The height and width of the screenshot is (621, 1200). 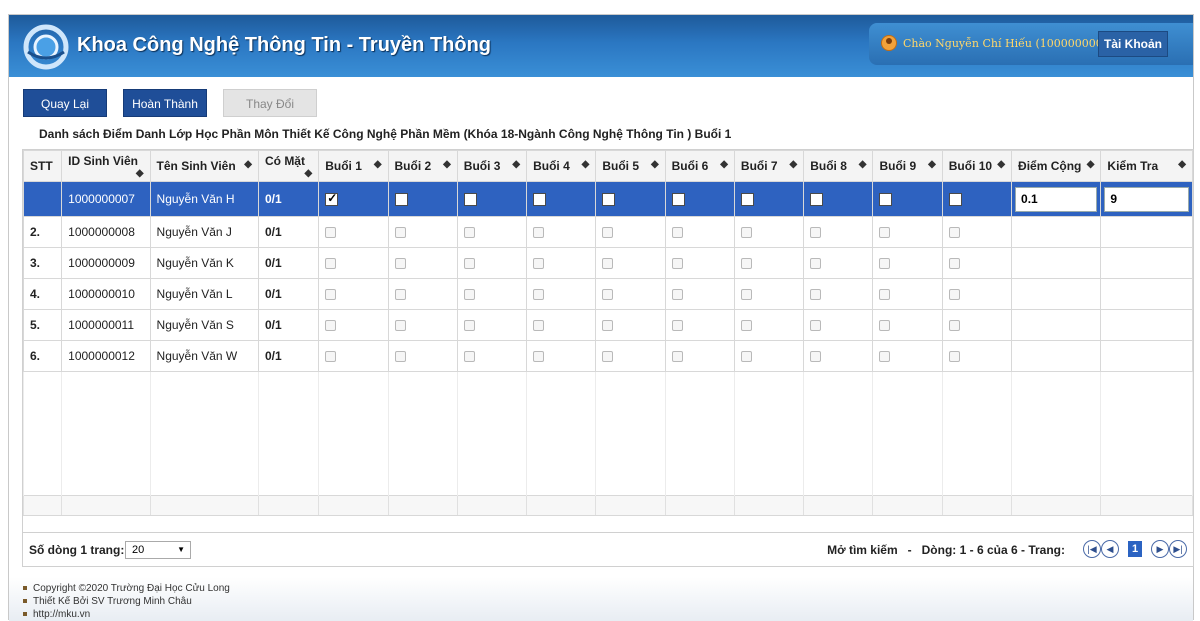 I want to click on next-page-icon: ▶, so click(x=1160, y=549).